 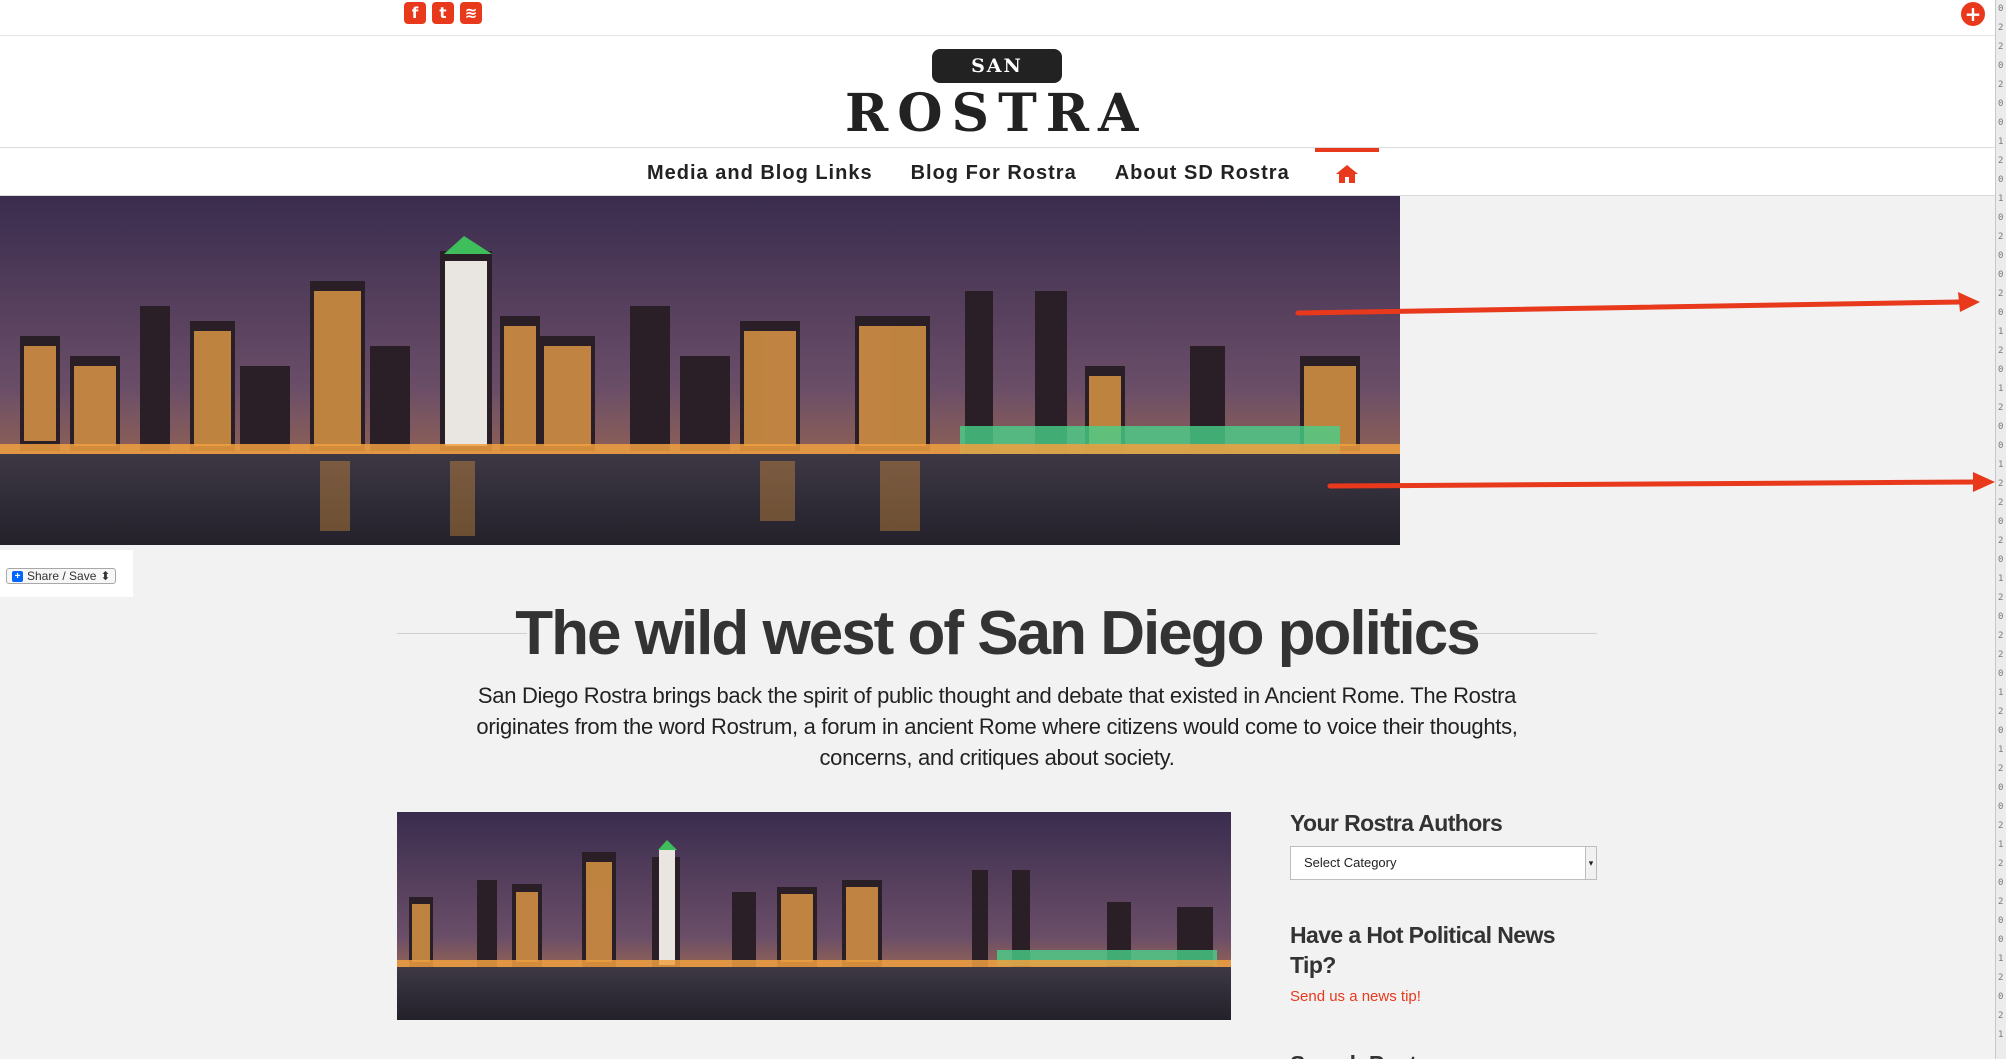 I want to click on nav-item-about-sd-rostra: About SD Rostra, so click(x=1202, y=172).